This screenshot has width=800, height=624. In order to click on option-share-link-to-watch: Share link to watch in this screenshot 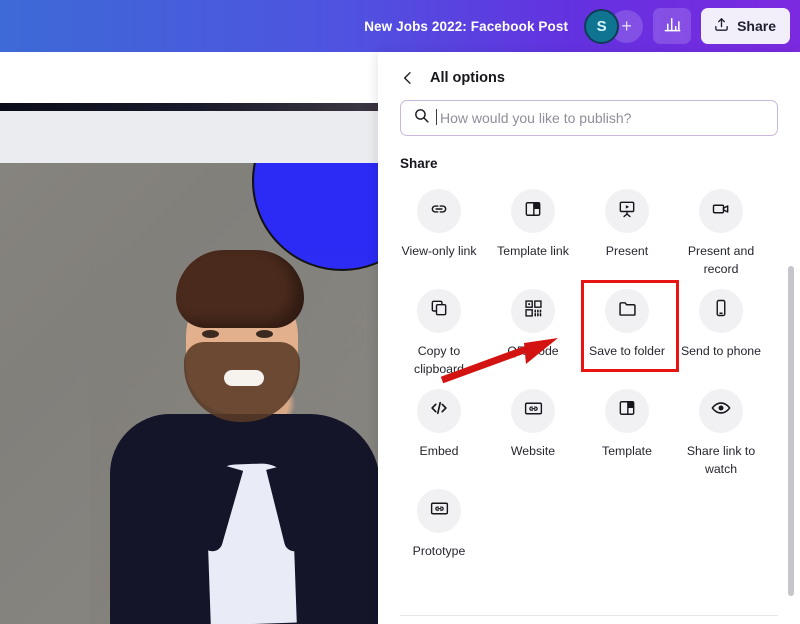, I will do `click(721, 429)`.